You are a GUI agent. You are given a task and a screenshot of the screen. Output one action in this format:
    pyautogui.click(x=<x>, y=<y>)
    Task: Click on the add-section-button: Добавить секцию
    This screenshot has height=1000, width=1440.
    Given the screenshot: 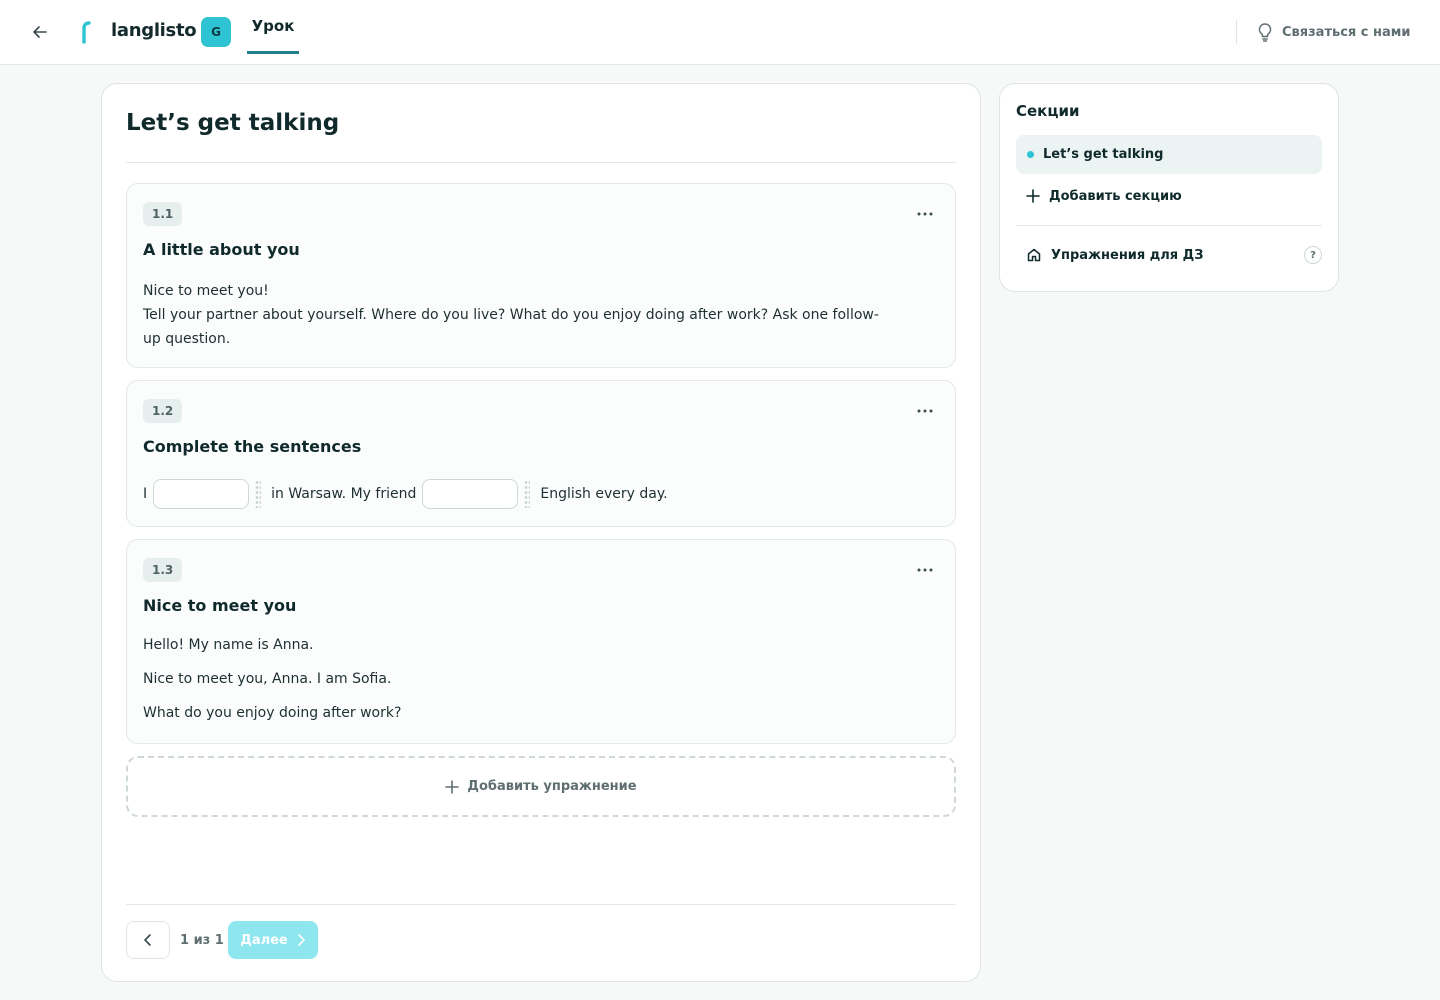 What is the action you would take?
    pyautogui.click(x=1104, y=196)
    